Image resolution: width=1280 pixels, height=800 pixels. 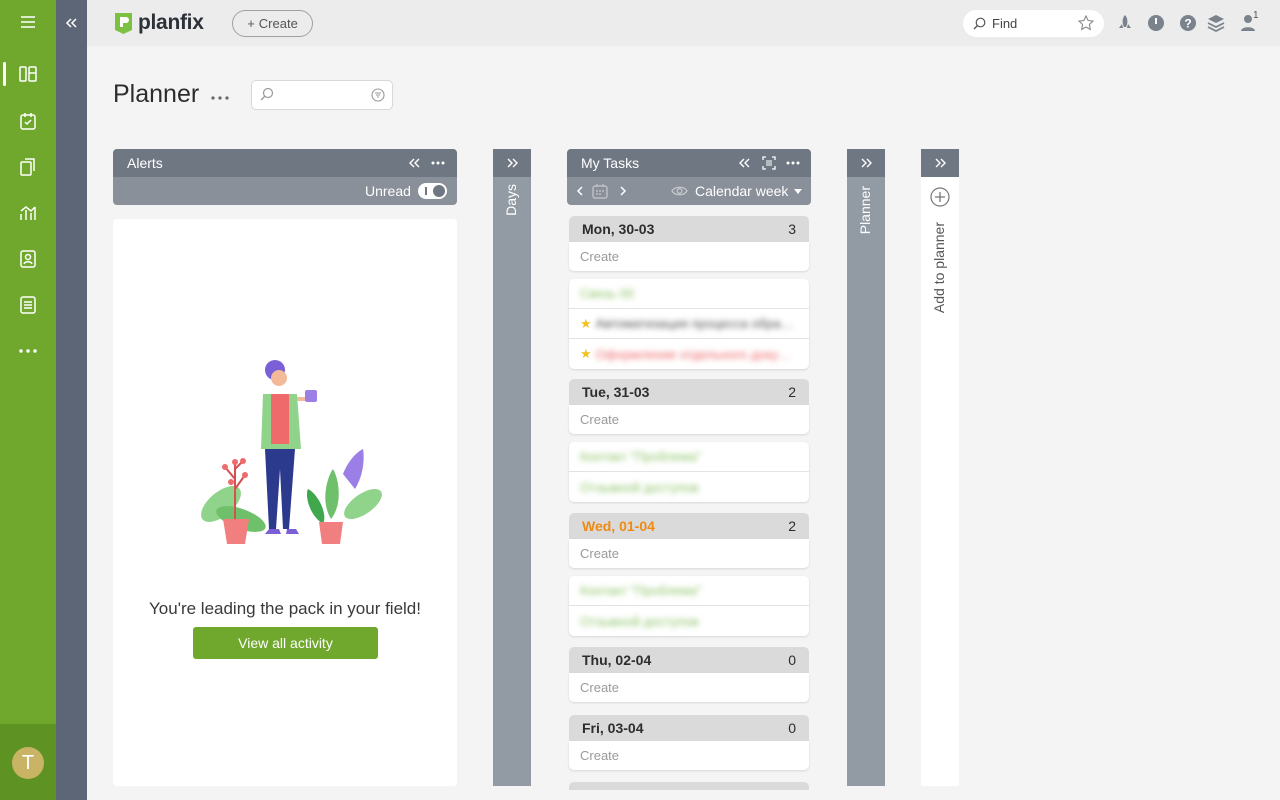 I want to click on expand-planner-icon, so click(x=866, y=163).